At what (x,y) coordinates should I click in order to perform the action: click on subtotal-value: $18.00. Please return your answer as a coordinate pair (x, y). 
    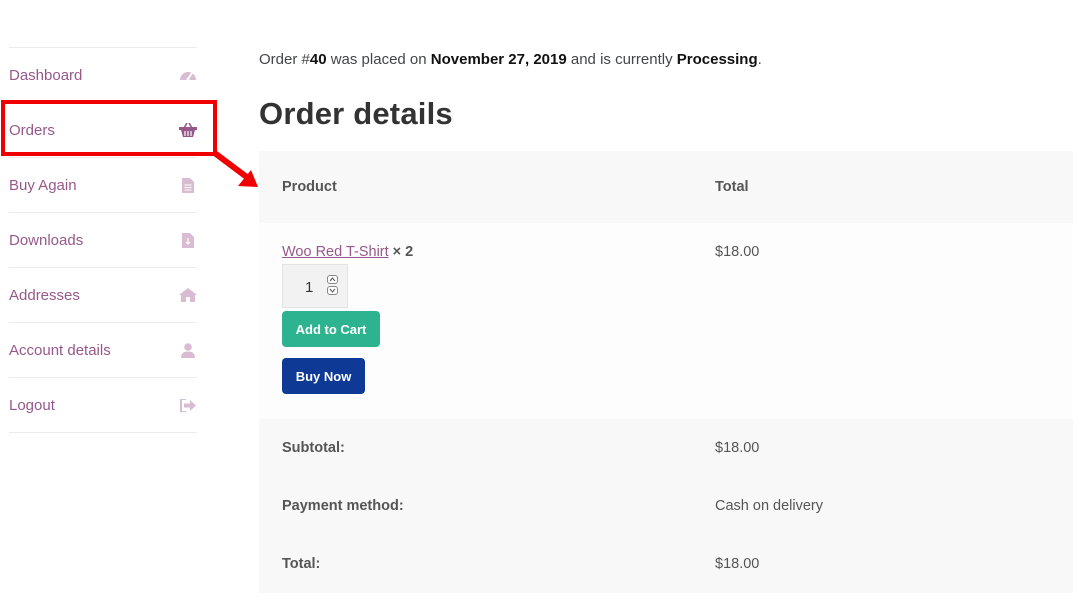
    Looking at the image, I should click on (737, 448).